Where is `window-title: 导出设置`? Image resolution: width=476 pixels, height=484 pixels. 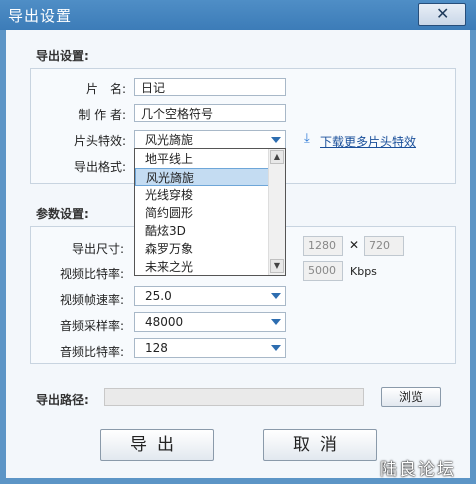 window-title: 导出设置 is located at coordinates (40, 16).